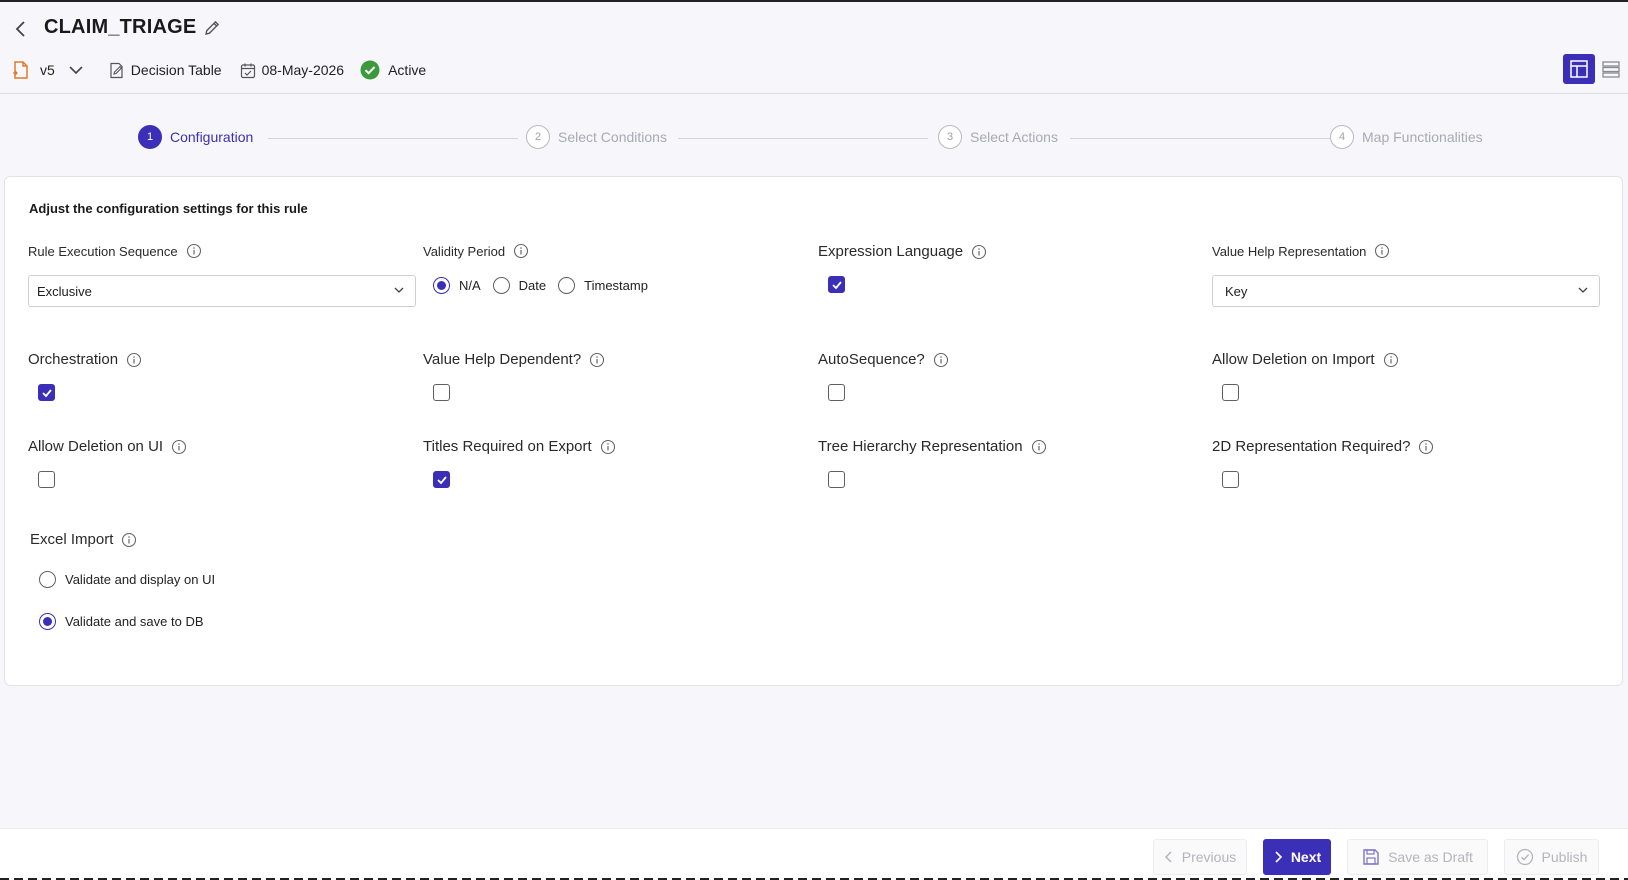 The image size is (1628, 880). What do you see at coordinates (47, 579) in the screenshot?
I see `radio-validate-display` at bounding box center [47, 579].